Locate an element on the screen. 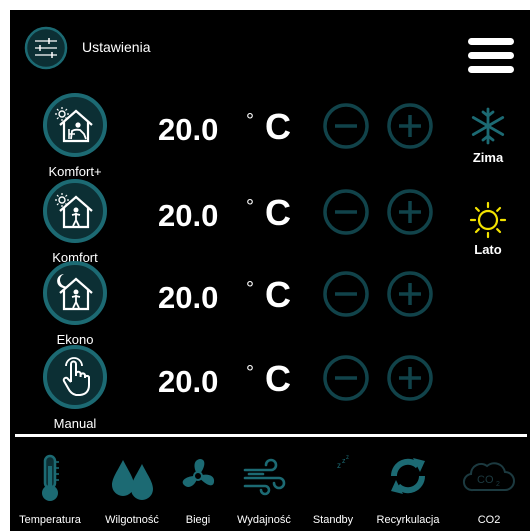  nav-label: Recyrkulacja is located at coordinates (408, 520).